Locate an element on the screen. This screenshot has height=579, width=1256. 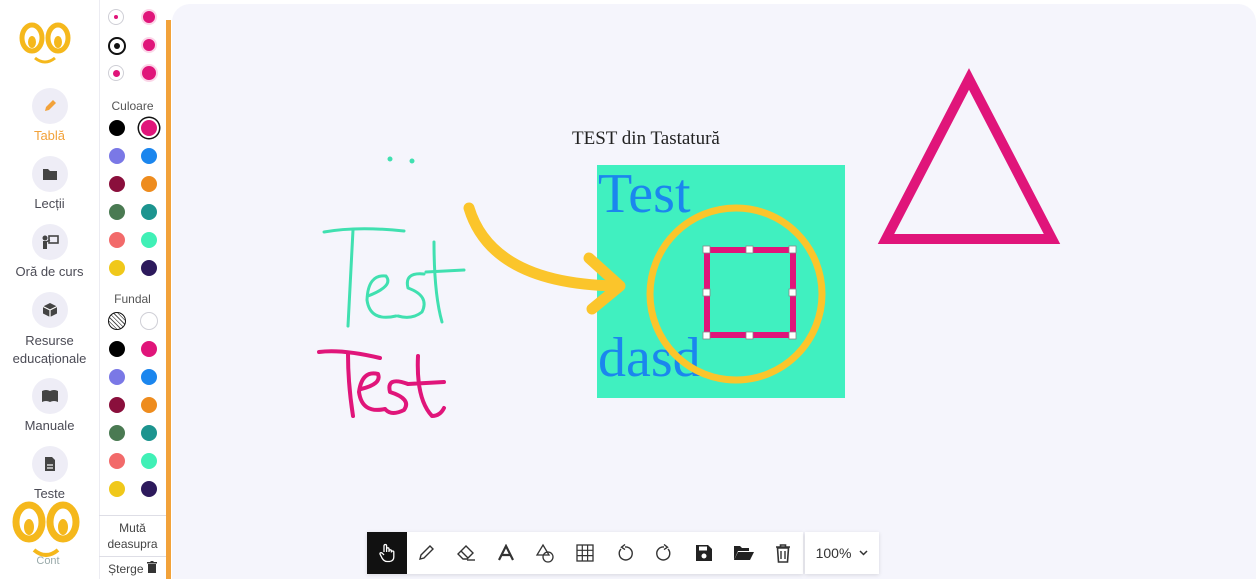
pencil-icon is located at coordinates (49, 106).